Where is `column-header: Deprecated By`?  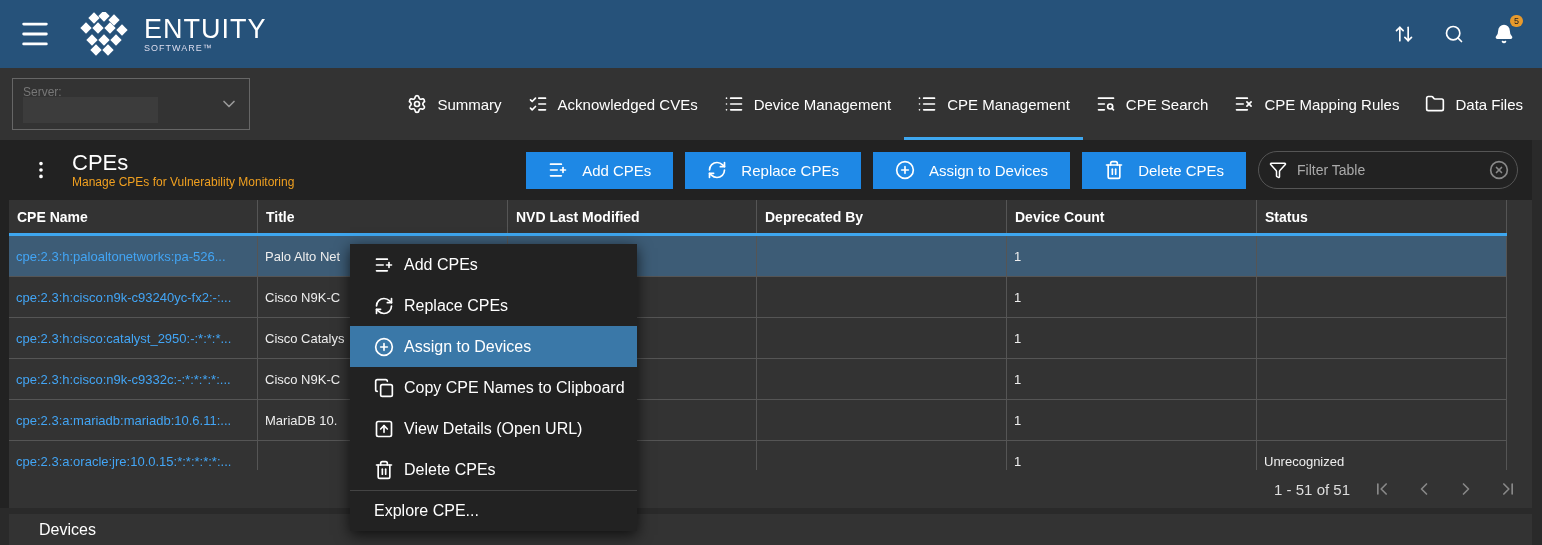
column-header: Deprecated By is located at coordinates (882, 216).